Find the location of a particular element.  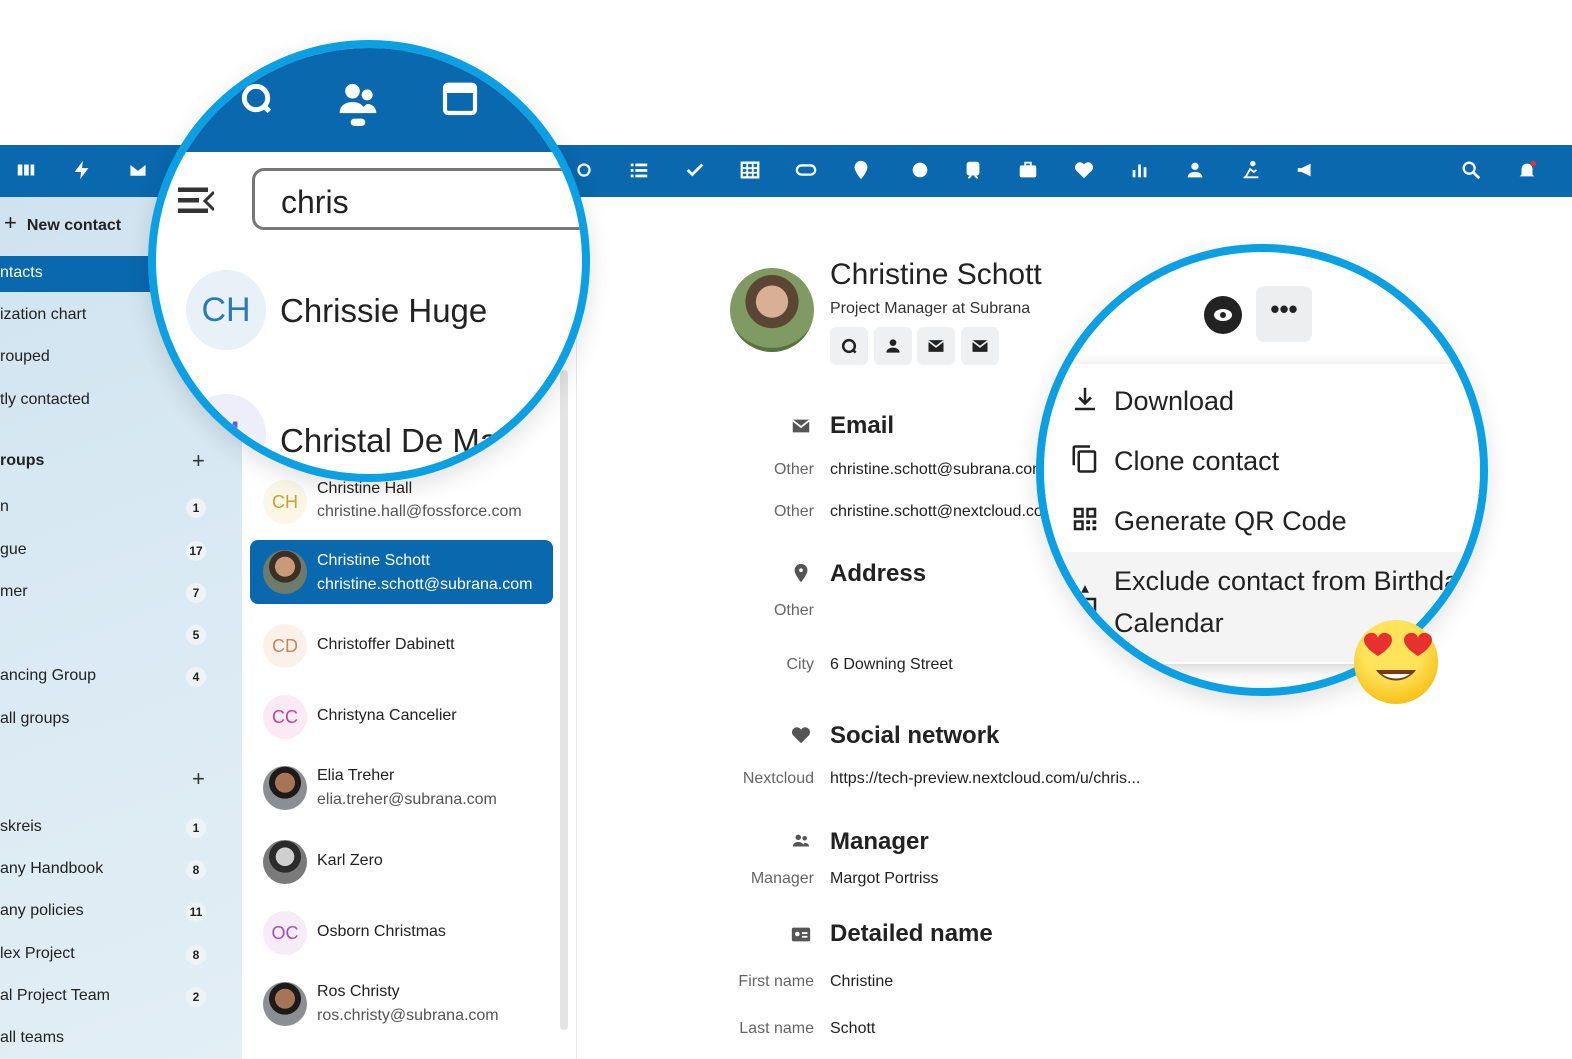

field-label: City is located at coordinates (800, 664).